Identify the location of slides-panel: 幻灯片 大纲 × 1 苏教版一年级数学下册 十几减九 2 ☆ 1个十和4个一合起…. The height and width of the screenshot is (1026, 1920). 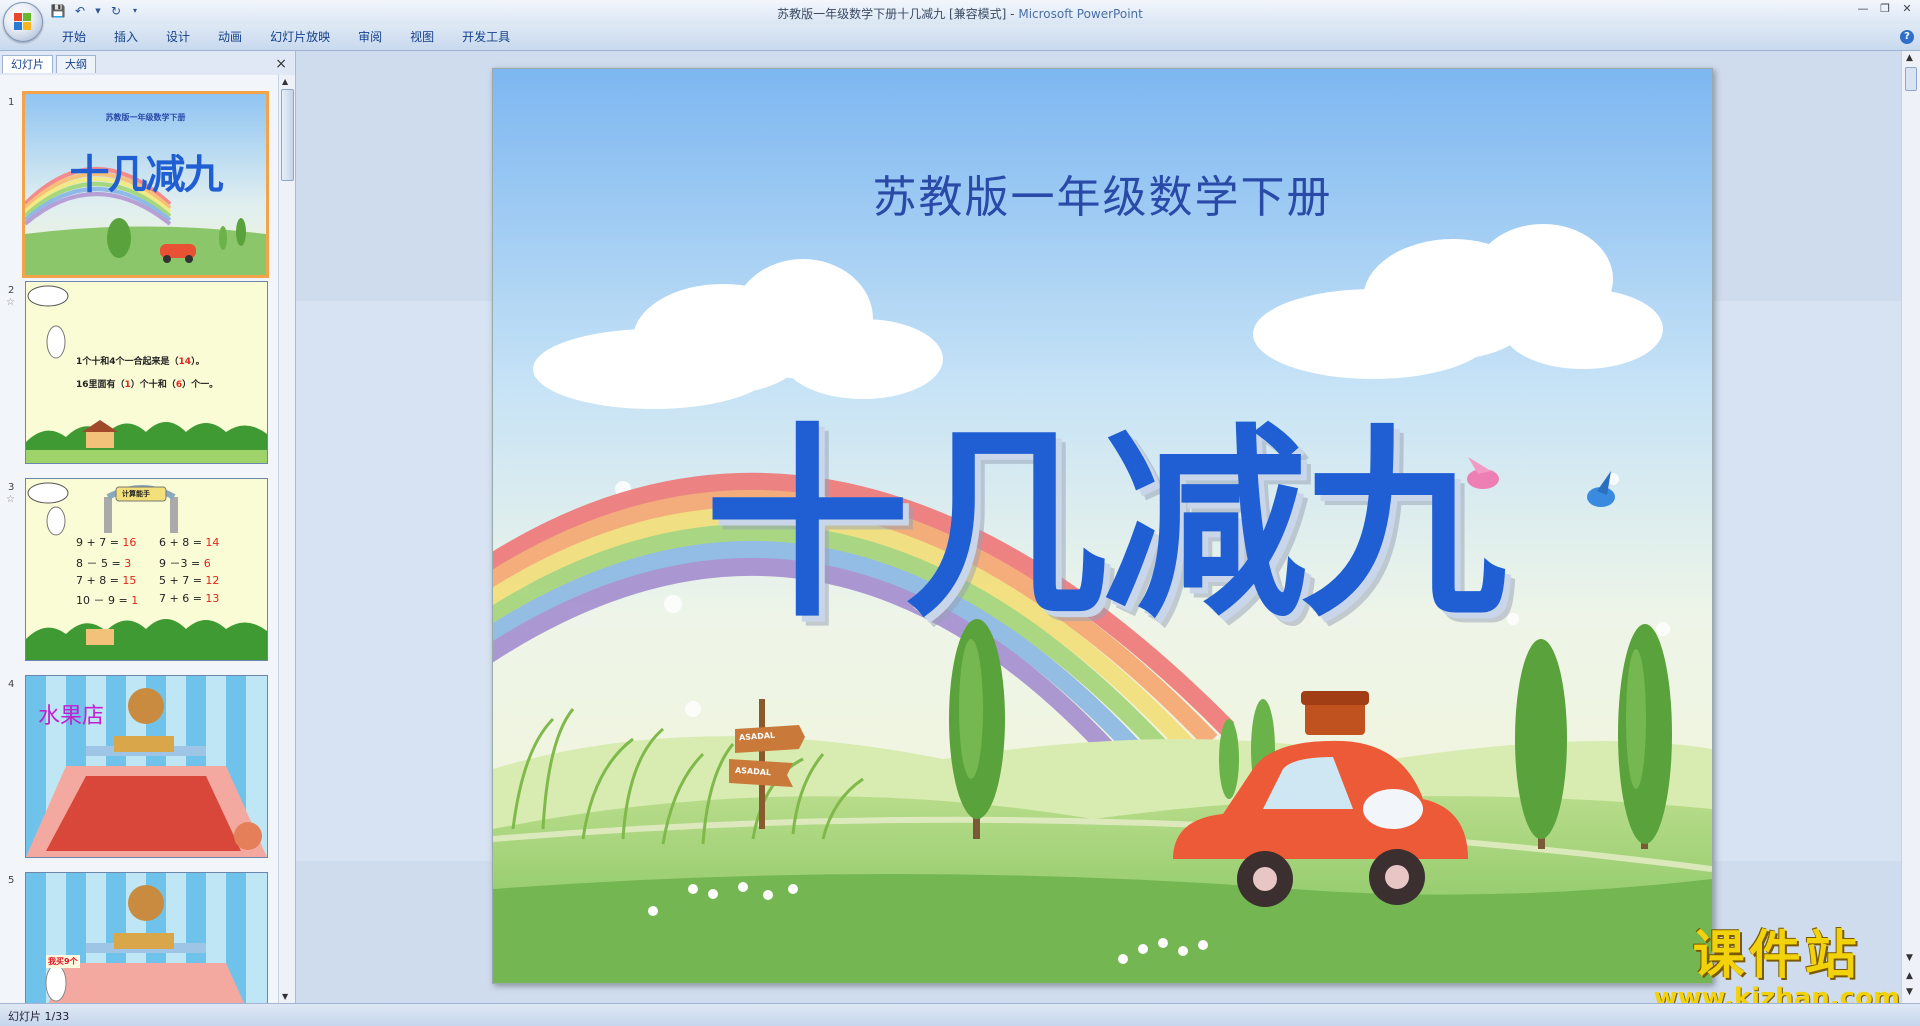
(148, 527).